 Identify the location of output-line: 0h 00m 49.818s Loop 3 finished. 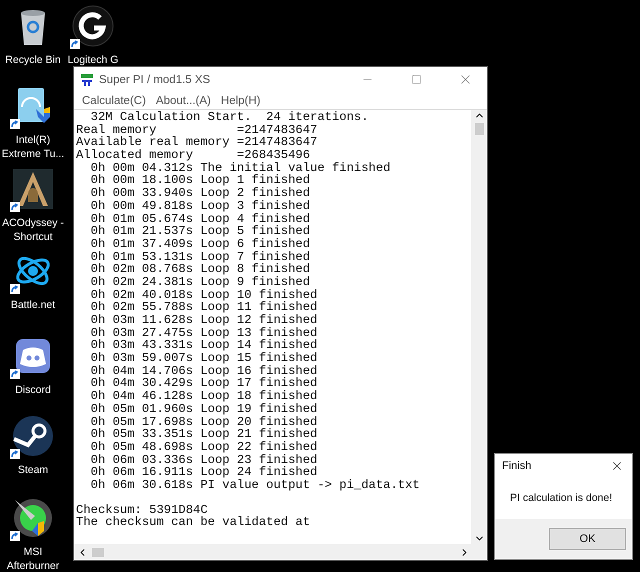
(201, 206).